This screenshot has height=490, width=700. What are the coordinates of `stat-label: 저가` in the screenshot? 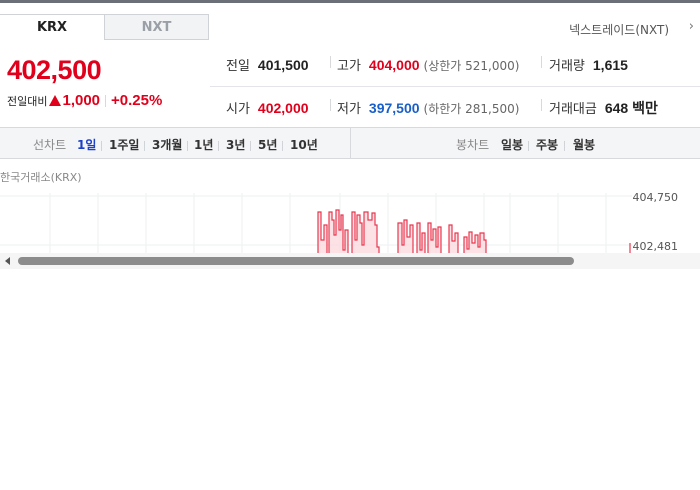 It's located at (349, 109).